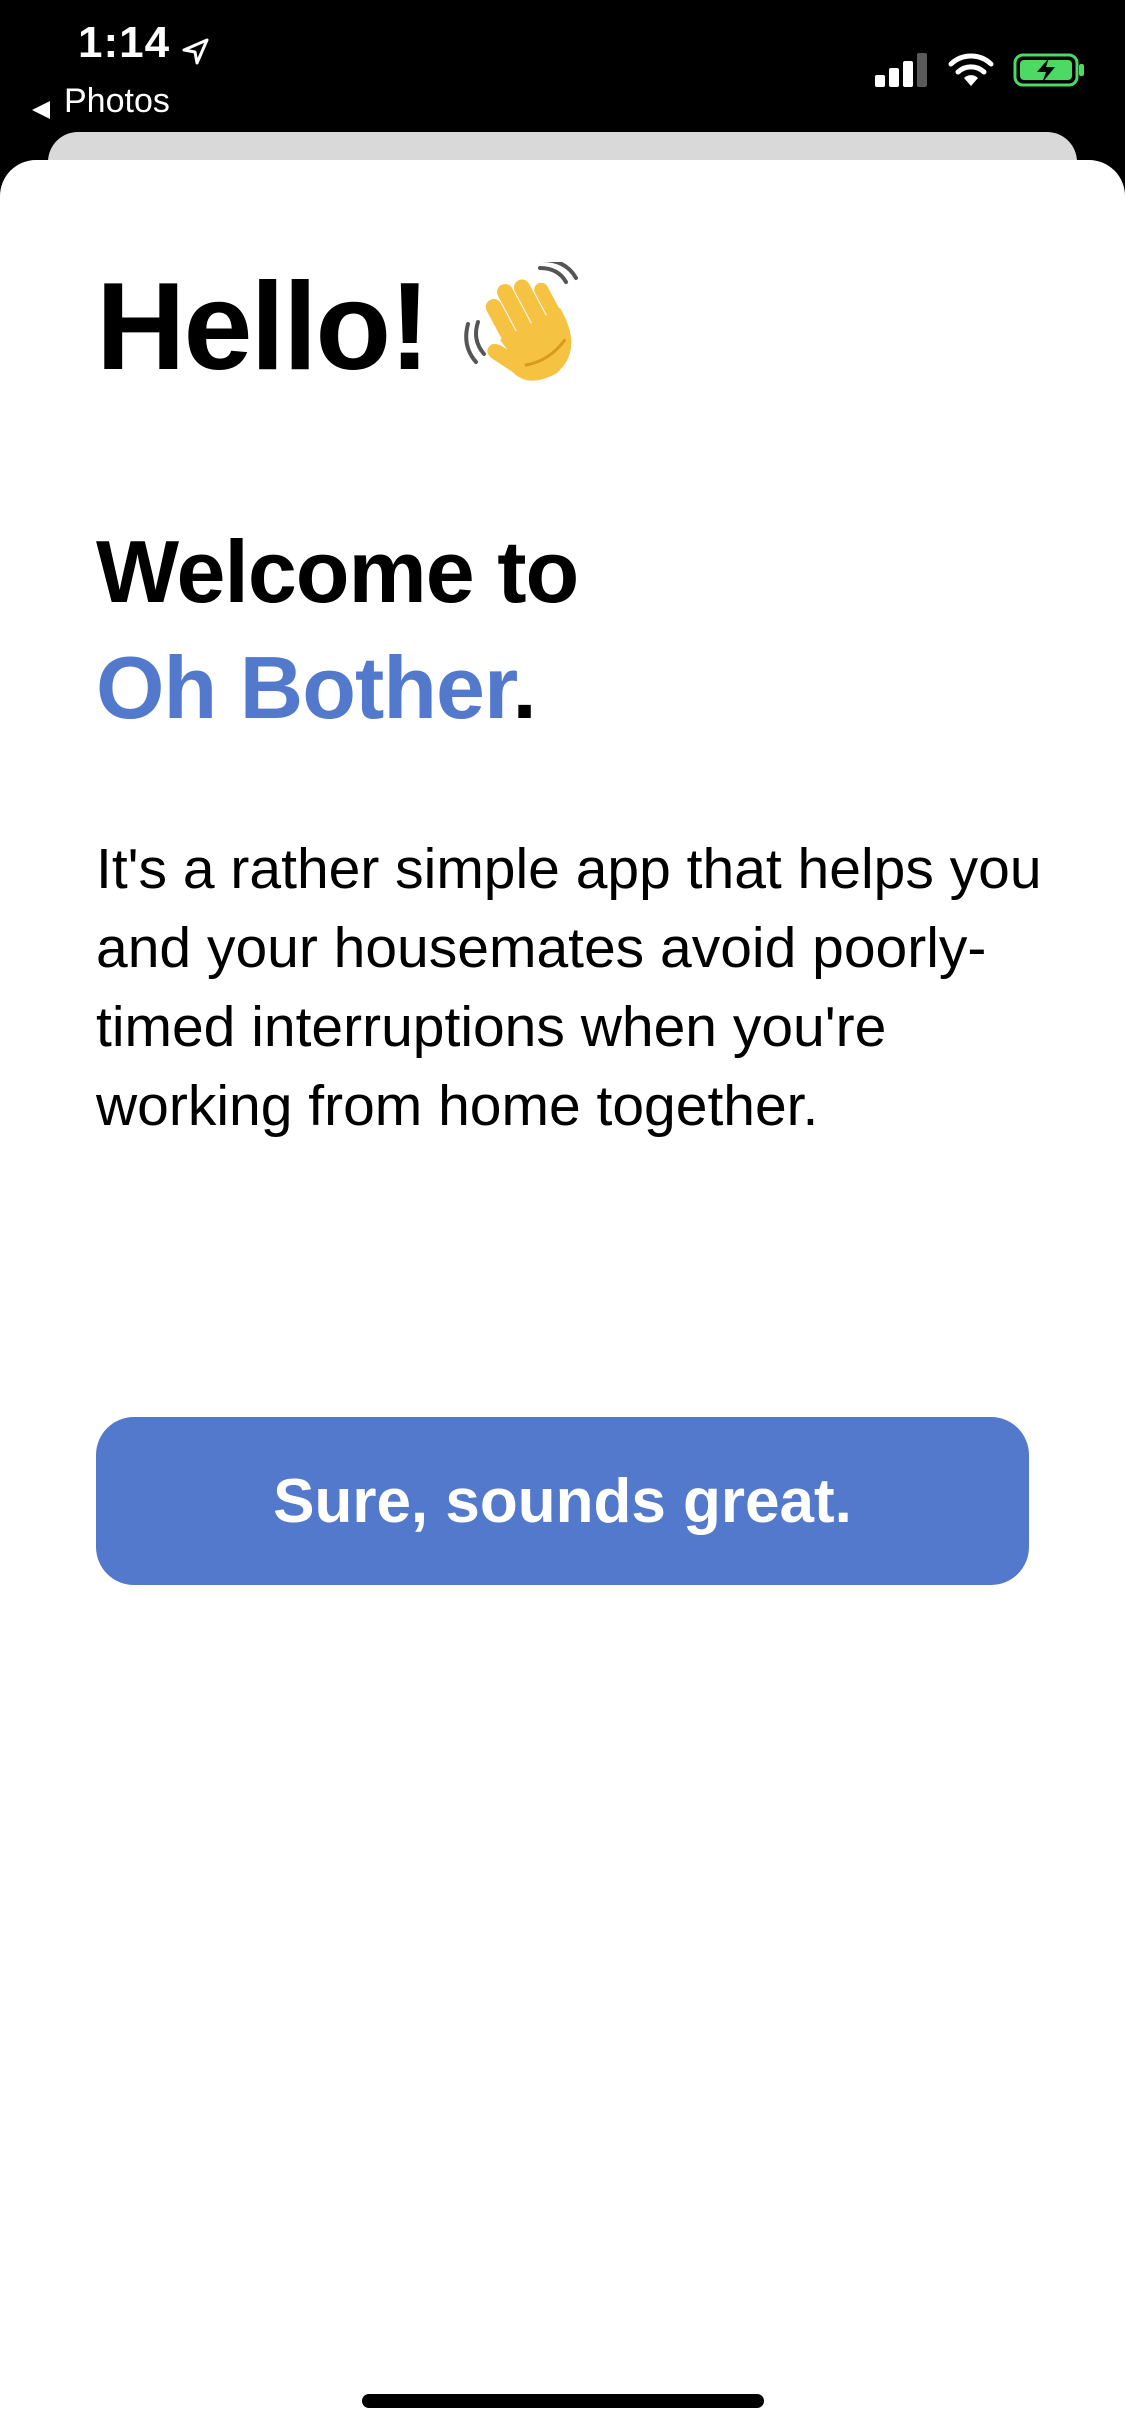  I want to click on welcome-heading: Welcome to Oh Bother., so click(337, 630).